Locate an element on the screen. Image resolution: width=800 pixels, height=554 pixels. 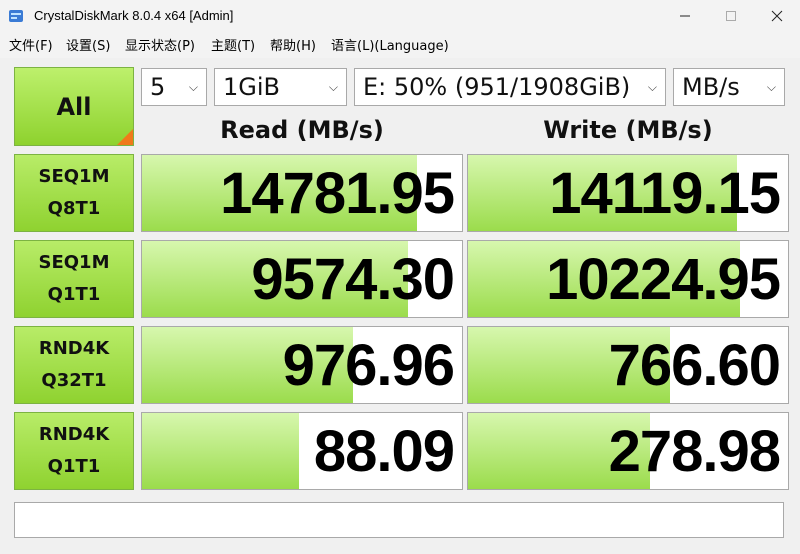
size-select: 1GiB ⌵ is located at coordinates (280, 87).